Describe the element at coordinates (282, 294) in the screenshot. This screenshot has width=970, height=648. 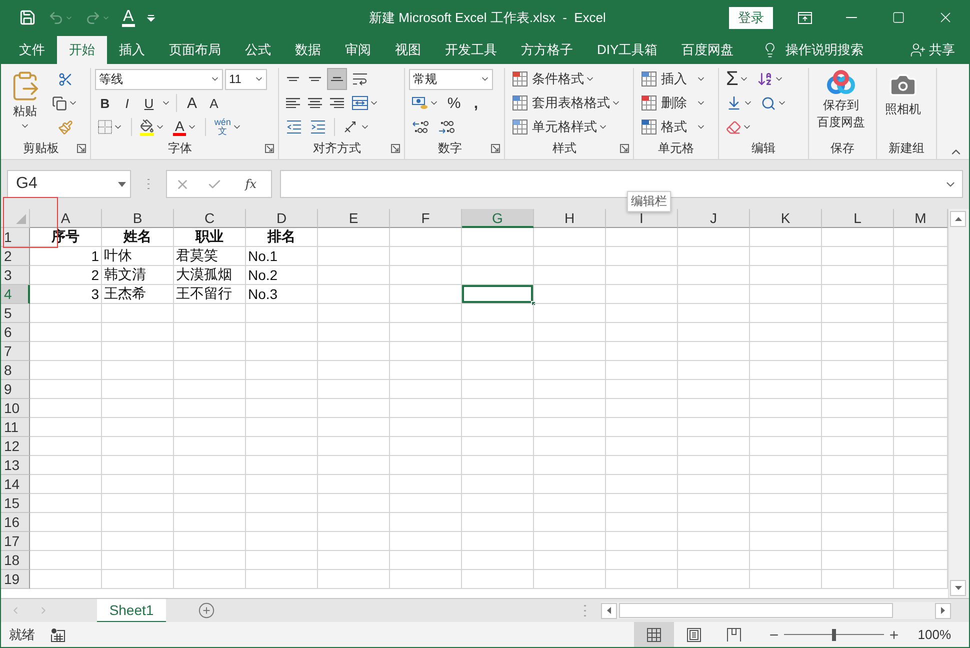
I see `table-cell: No.3` at that location.